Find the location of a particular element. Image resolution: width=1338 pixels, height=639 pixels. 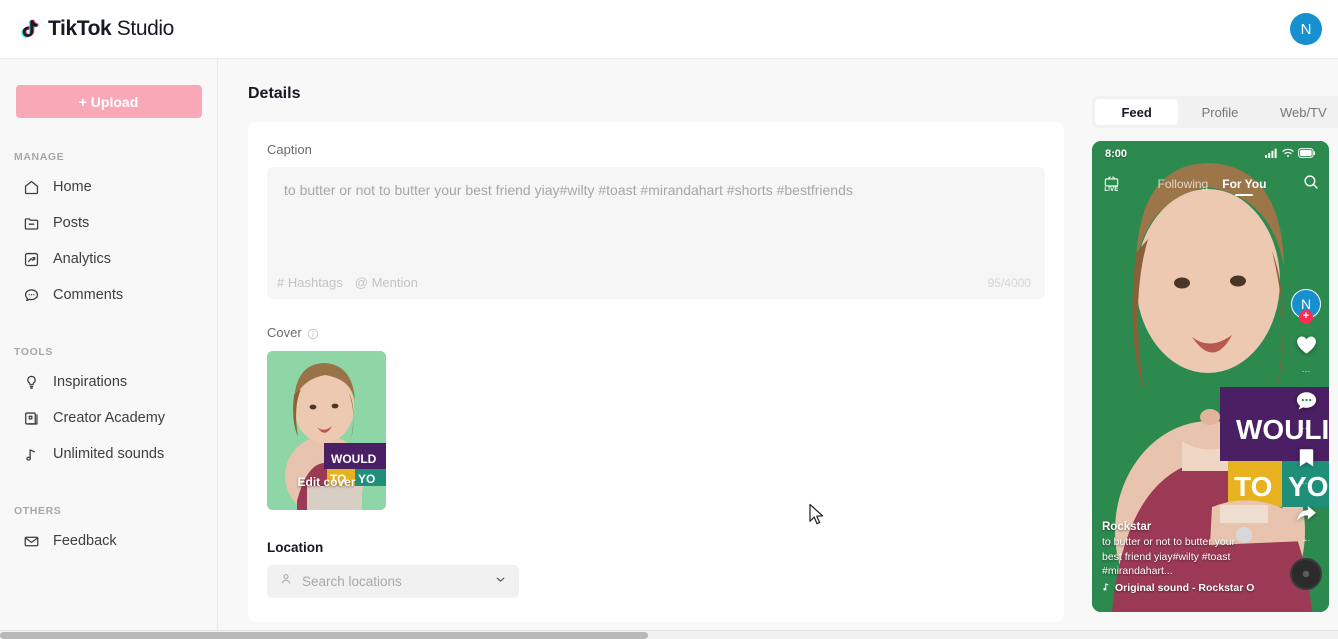

wifi-icon is located at coordinates (1288, 154).